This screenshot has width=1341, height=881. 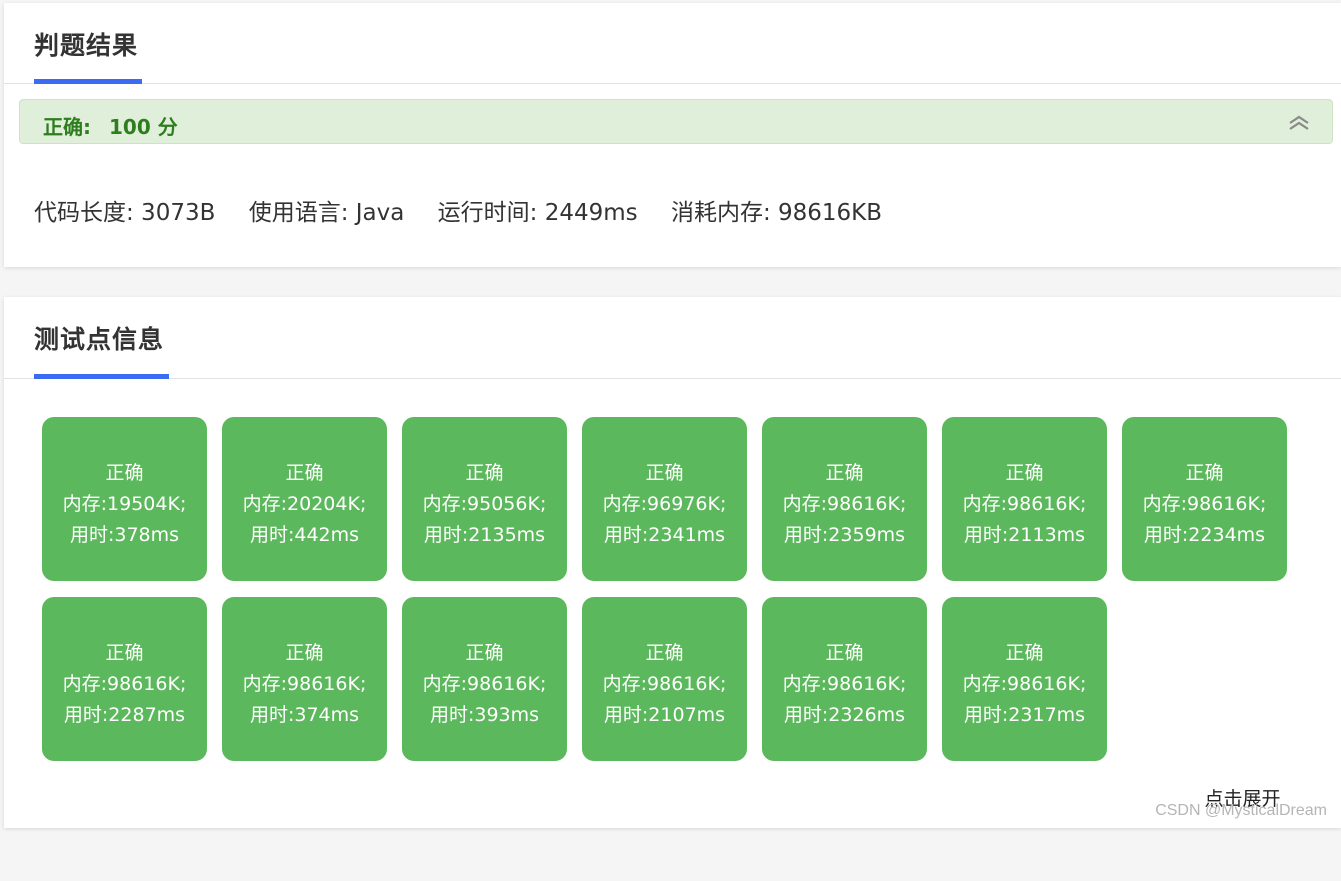 I want to click on test-point-tile: 正确内存:98616K; 用时:2326ms, so click(x=844, y=679).